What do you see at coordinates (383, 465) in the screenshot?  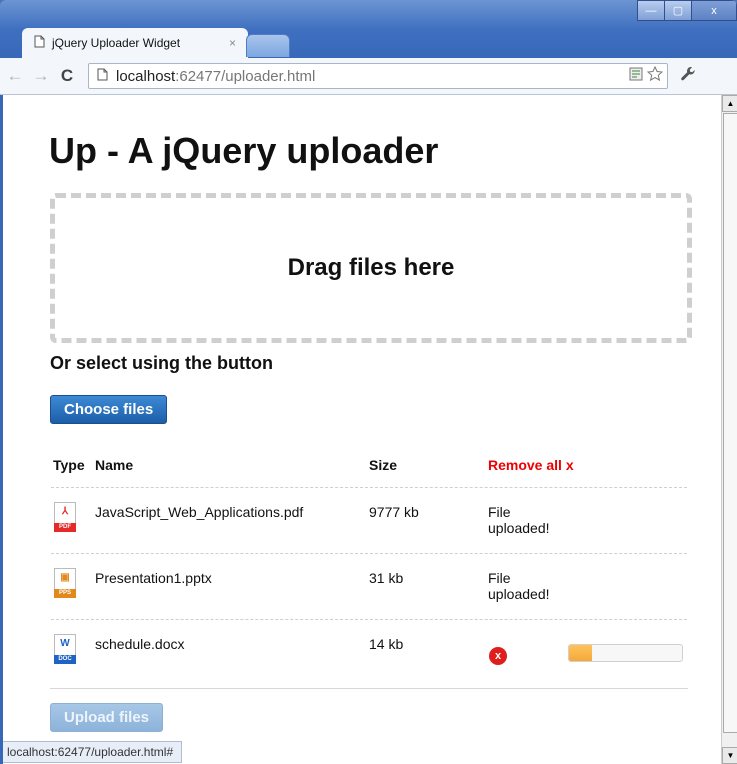 I see `header-size: Size` at bounding box center [383, 465].